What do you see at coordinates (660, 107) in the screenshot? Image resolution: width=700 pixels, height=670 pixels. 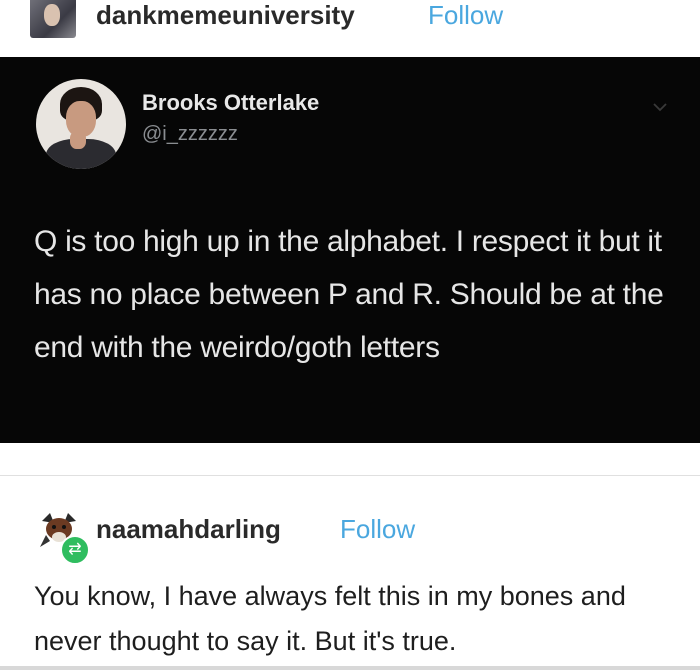 I see `chevron-down-icon` at bounding box center [660, 107].